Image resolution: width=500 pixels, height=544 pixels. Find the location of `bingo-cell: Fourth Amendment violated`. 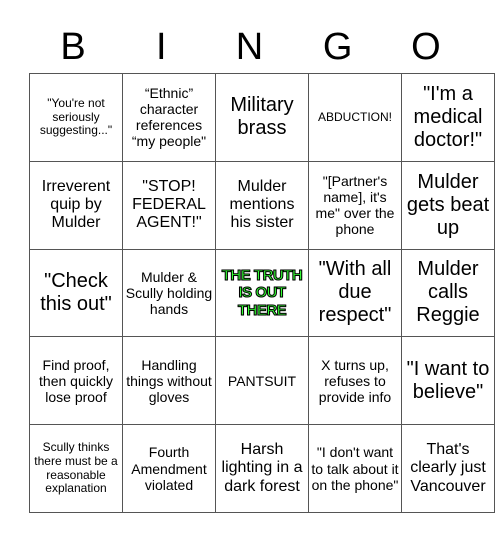

bingo-cell: Fourth Amendment violated is located at coordinates (169, 468).